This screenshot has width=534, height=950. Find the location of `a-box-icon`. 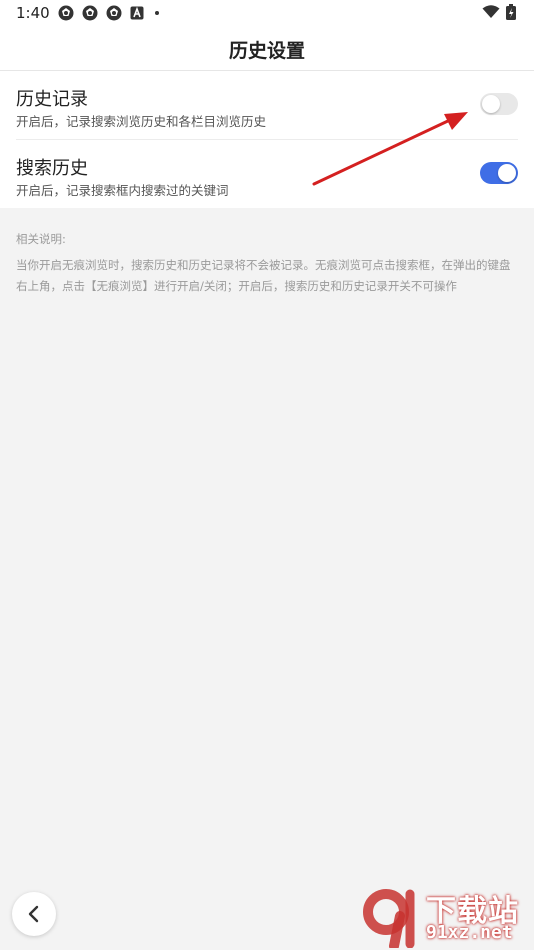

a-box-icon is located at coordinates (137, 13).